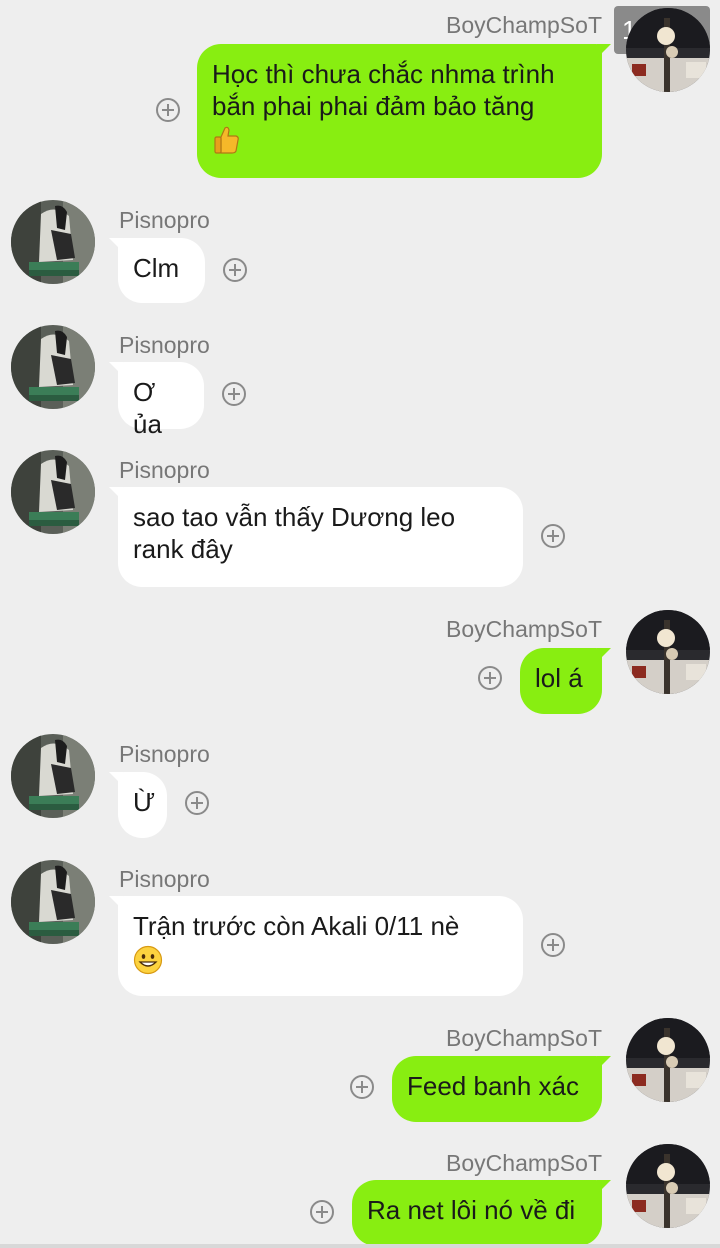 This screenshot has width=720, height=1248. What do you see at coordinates (471, 1210) in the screenshot?
I see `message-text: Ra net lôi nó về đi` at bounding box center [471, 1210].